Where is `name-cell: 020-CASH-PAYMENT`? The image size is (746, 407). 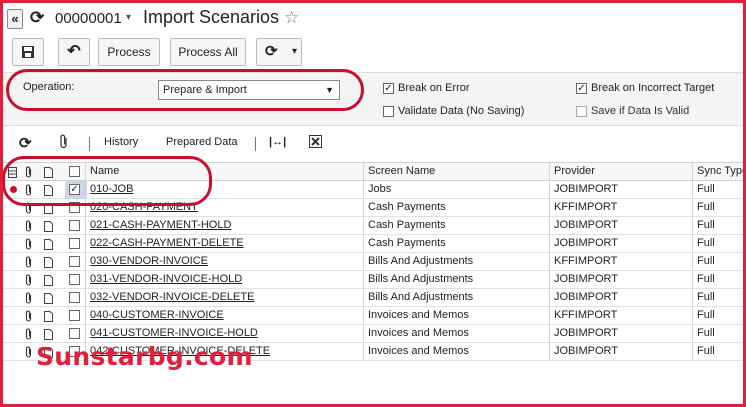
name-cell: 020-CASH-PAYMENT is located at coordinates (224, 207).